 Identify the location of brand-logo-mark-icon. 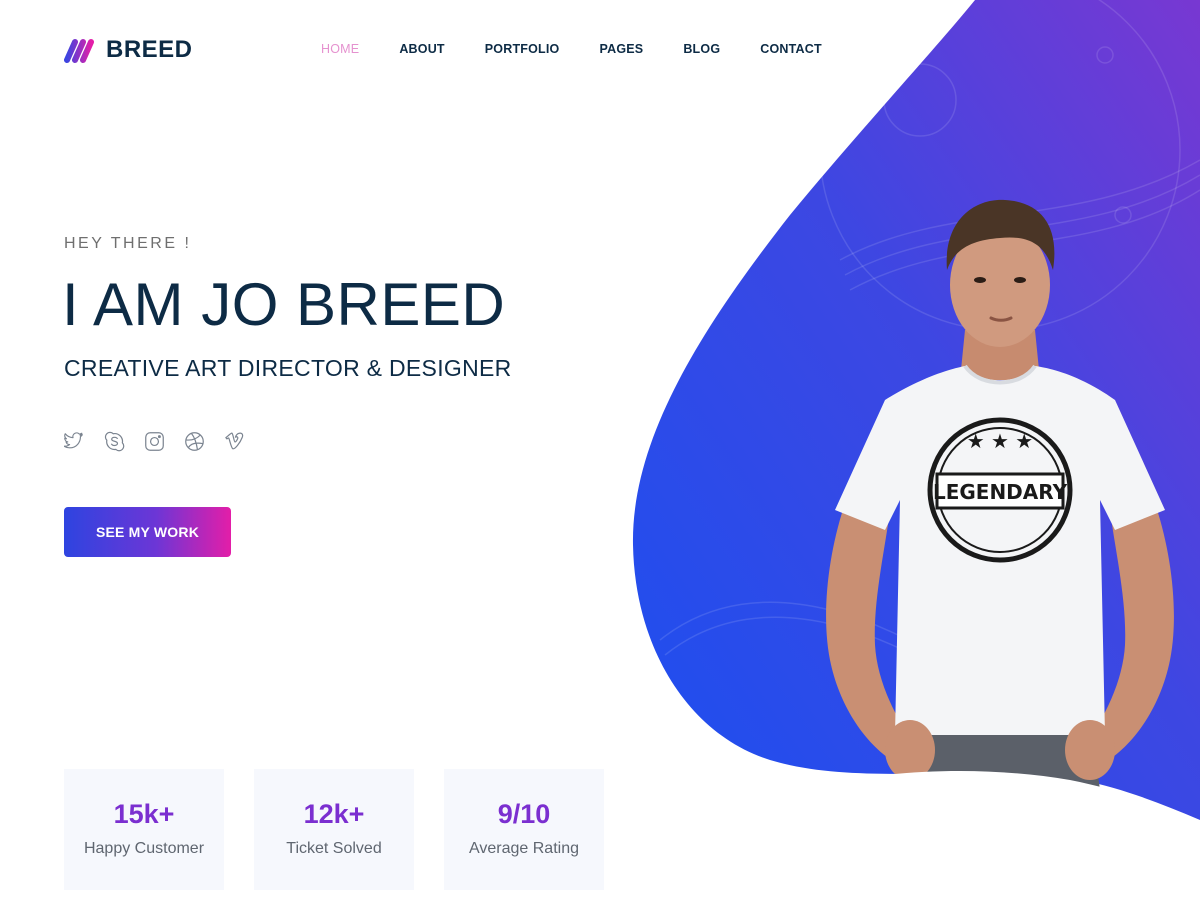
(79, 51).